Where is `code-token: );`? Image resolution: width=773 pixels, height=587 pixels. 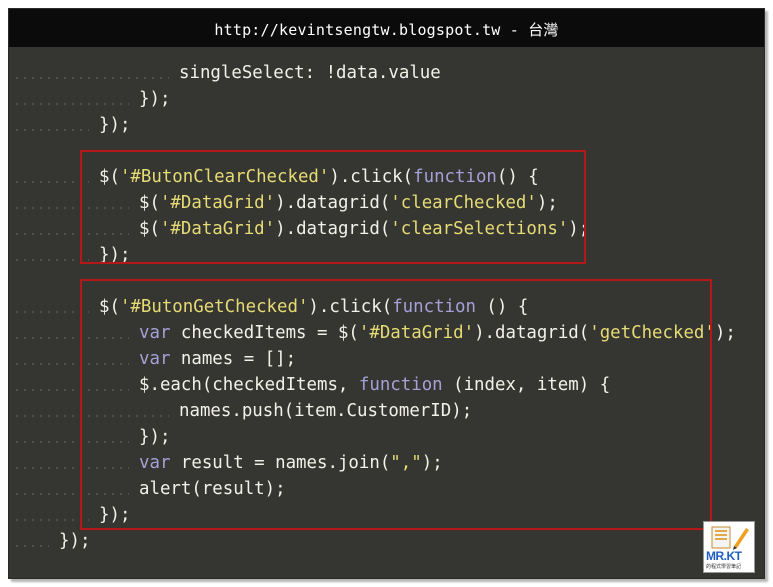
code-token: ); is located at coordinates (725, 333).